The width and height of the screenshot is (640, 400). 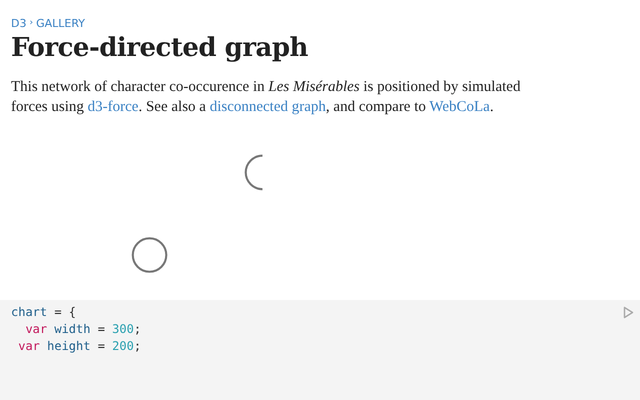 What do you see at coordinates (266, 97) in the screenshot?
I see `description: This network of character co-occurence in Les Misérables is positioned by simulated forces using d3-force. See also a disconnected graph, and compare to WebCoLa.` at bounding box center [266, 97].